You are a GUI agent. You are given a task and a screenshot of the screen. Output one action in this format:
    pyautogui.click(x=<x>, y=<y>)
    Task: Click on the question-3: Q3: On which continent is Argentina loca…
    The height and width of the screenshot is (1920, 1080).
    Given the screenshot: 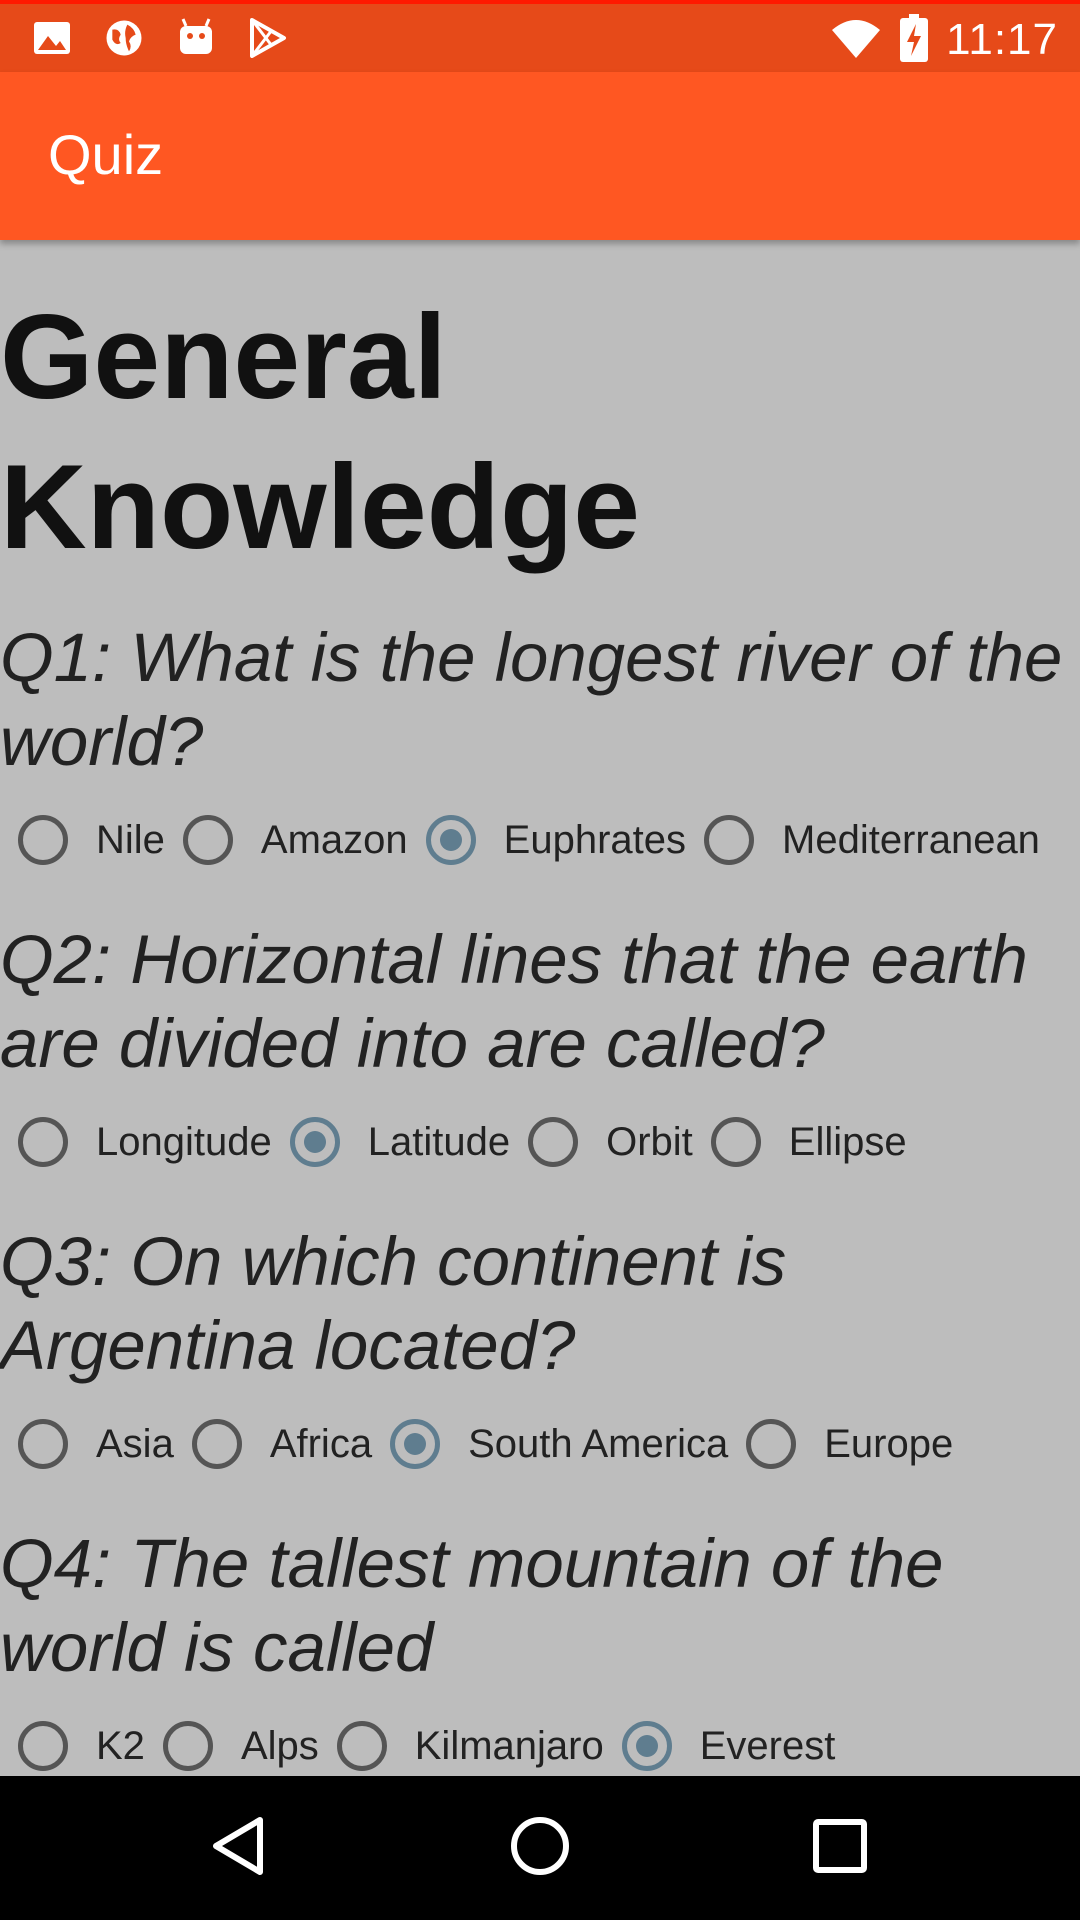 What is the action you would take?
    pyautogui.click(x=540, y=1344)
    